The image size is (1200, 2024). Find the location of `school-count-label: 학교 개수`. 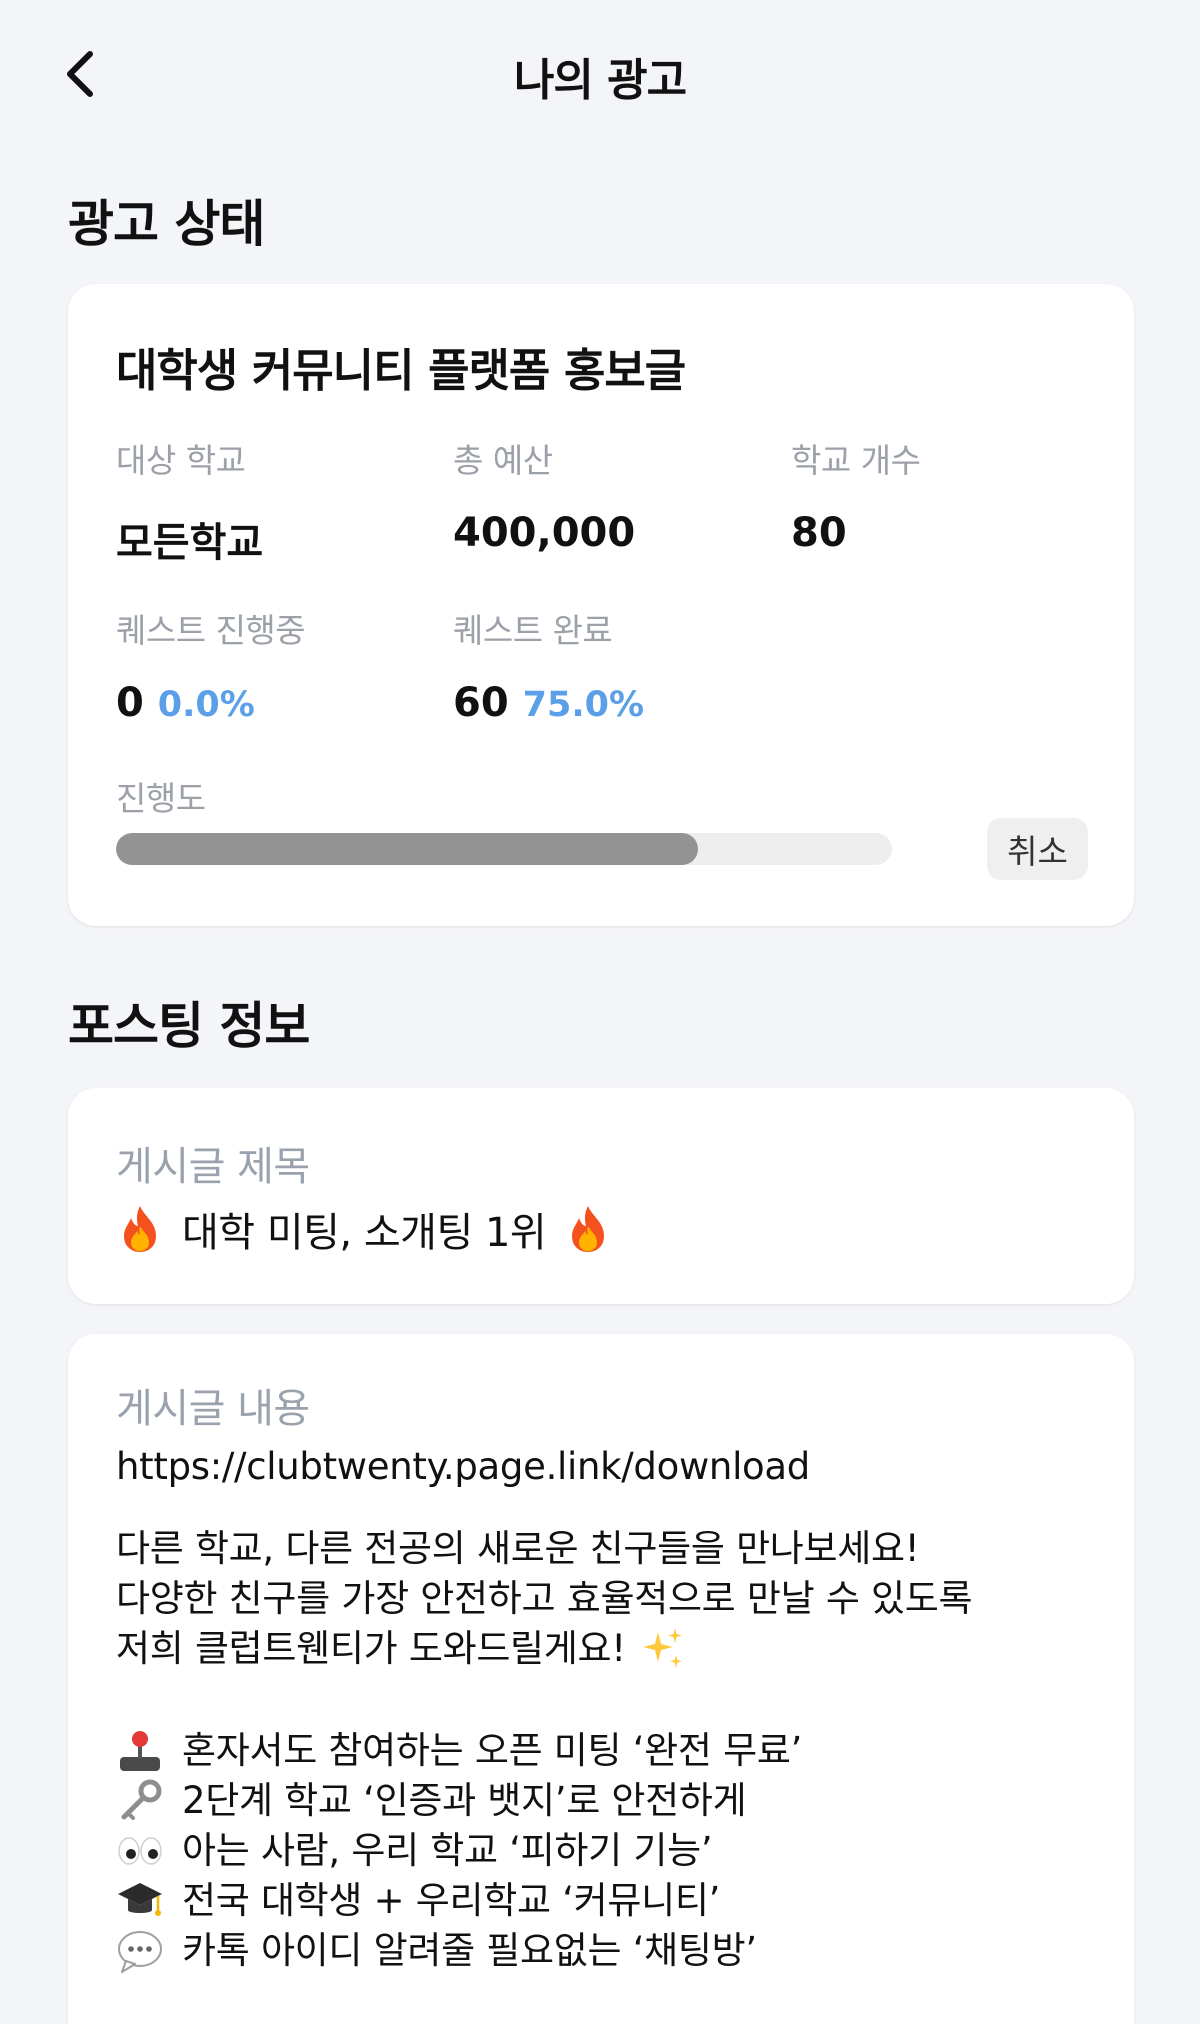

school-count-label: 학교 개수 is located at coordinates (856, 460).